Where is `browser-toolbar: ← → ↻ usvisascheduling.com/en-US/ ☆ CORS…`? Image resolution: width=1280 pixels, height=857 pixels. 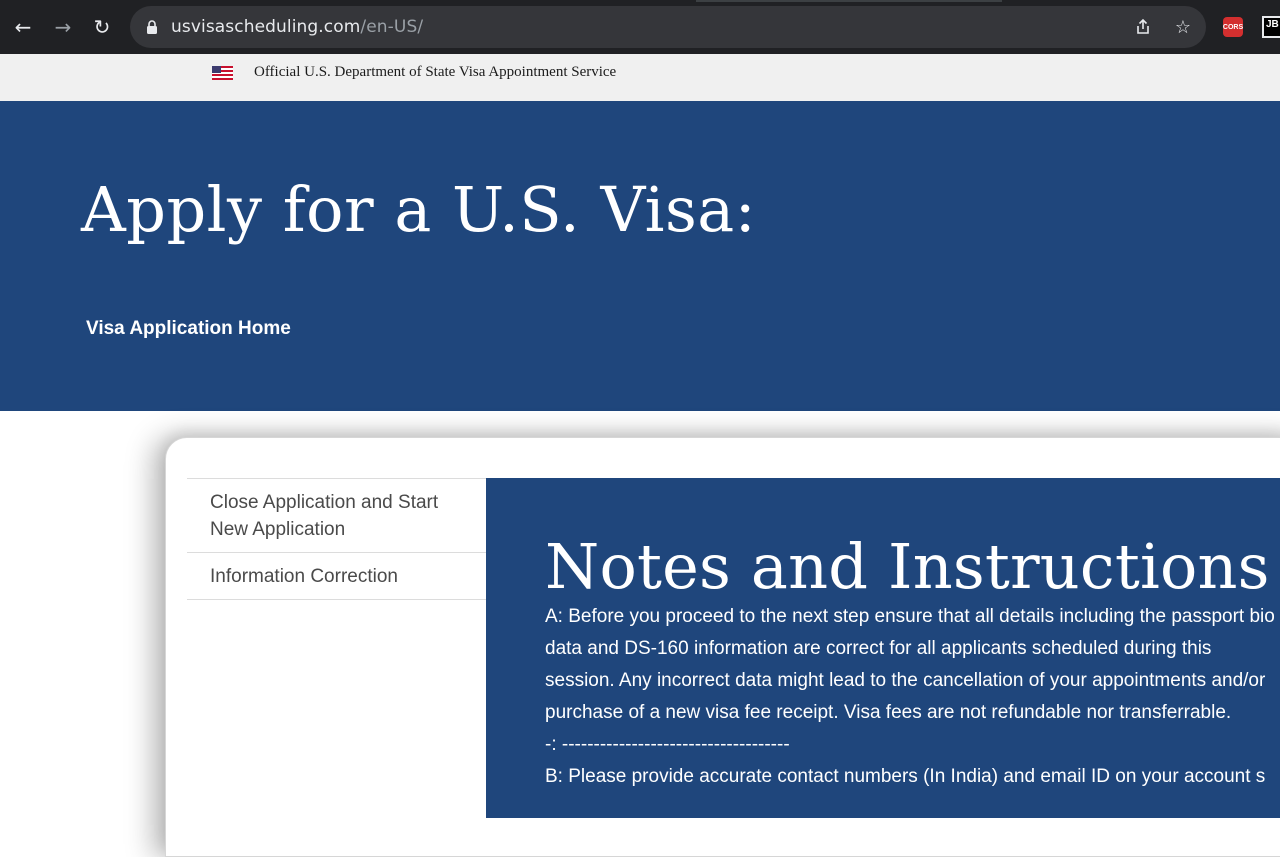
browser-toolbar: ← → ↻ usvisascheduling.com/en-US/ ☆ CORS… is located at coordinates (640, 27).